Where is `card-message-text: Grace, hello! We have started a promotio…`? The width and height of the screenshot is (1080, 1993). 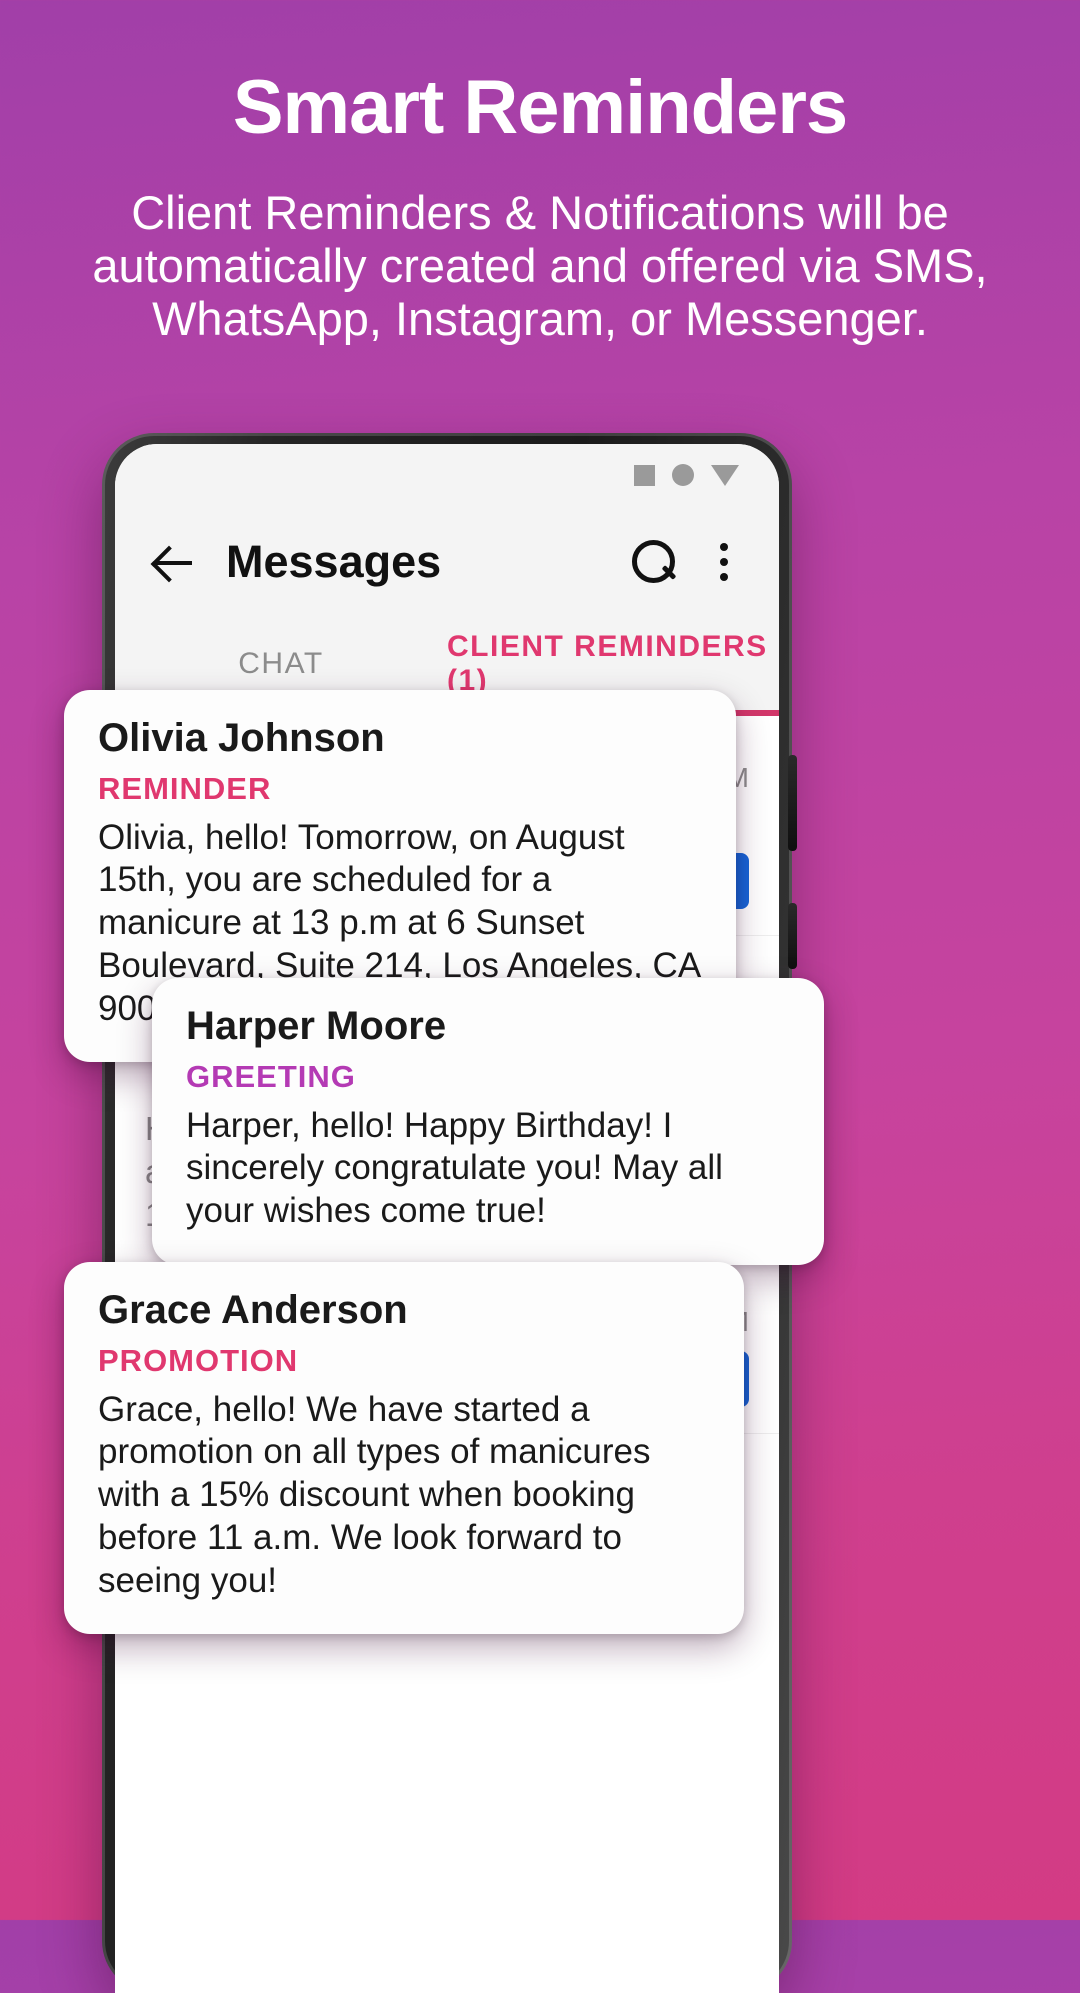 card-message-text: Grace, hello! We have started a promotio… is located at coordinates (374, 1494).